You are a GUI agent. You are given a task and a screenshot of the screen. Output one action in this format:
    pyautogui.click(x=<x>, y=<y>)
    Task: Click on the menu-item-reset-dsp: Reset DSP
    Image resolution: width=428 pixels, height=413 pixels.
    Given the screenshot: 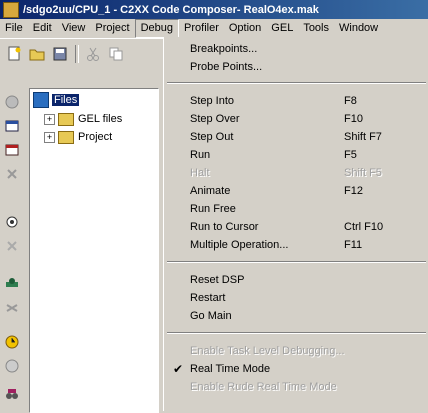 What is the action you would take?
    pyautogui.click(x=296, y=280)
    